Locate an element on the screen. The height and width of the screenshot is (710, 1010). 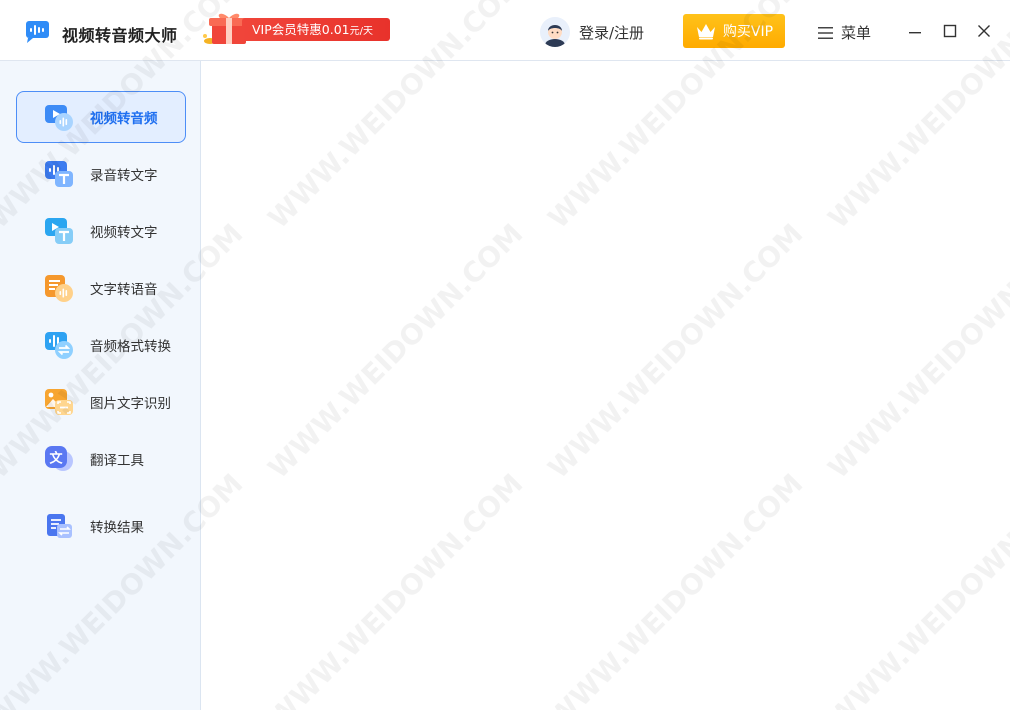
svg-text: 文 is located at coordinates (56, 459).